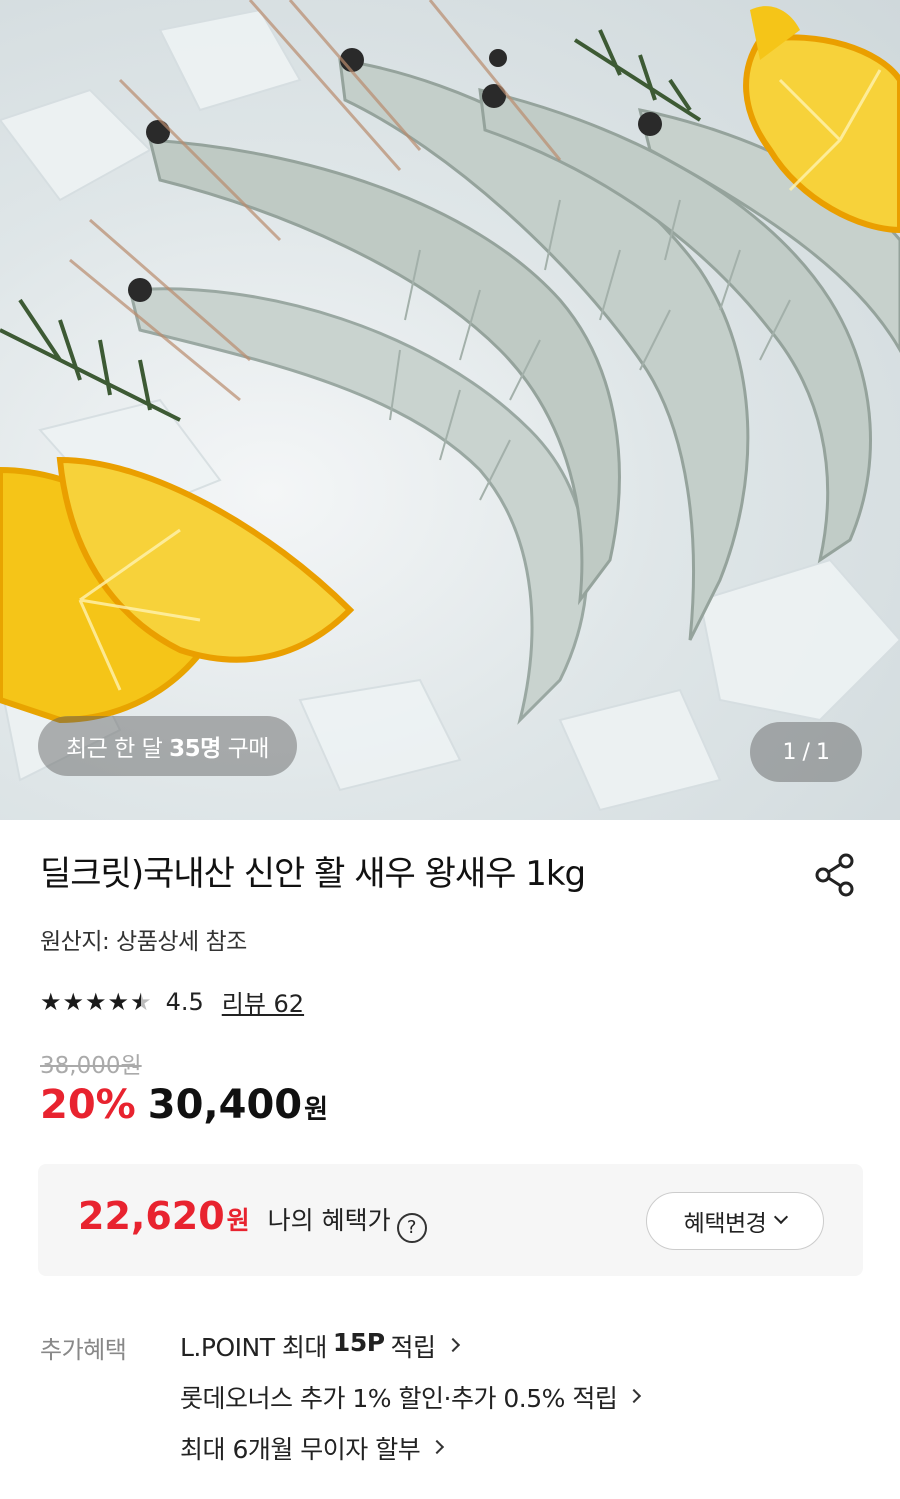 The image size is (900, 1499). I want to click on buyers-prefix: 최근 한 달, so click(114, 749).